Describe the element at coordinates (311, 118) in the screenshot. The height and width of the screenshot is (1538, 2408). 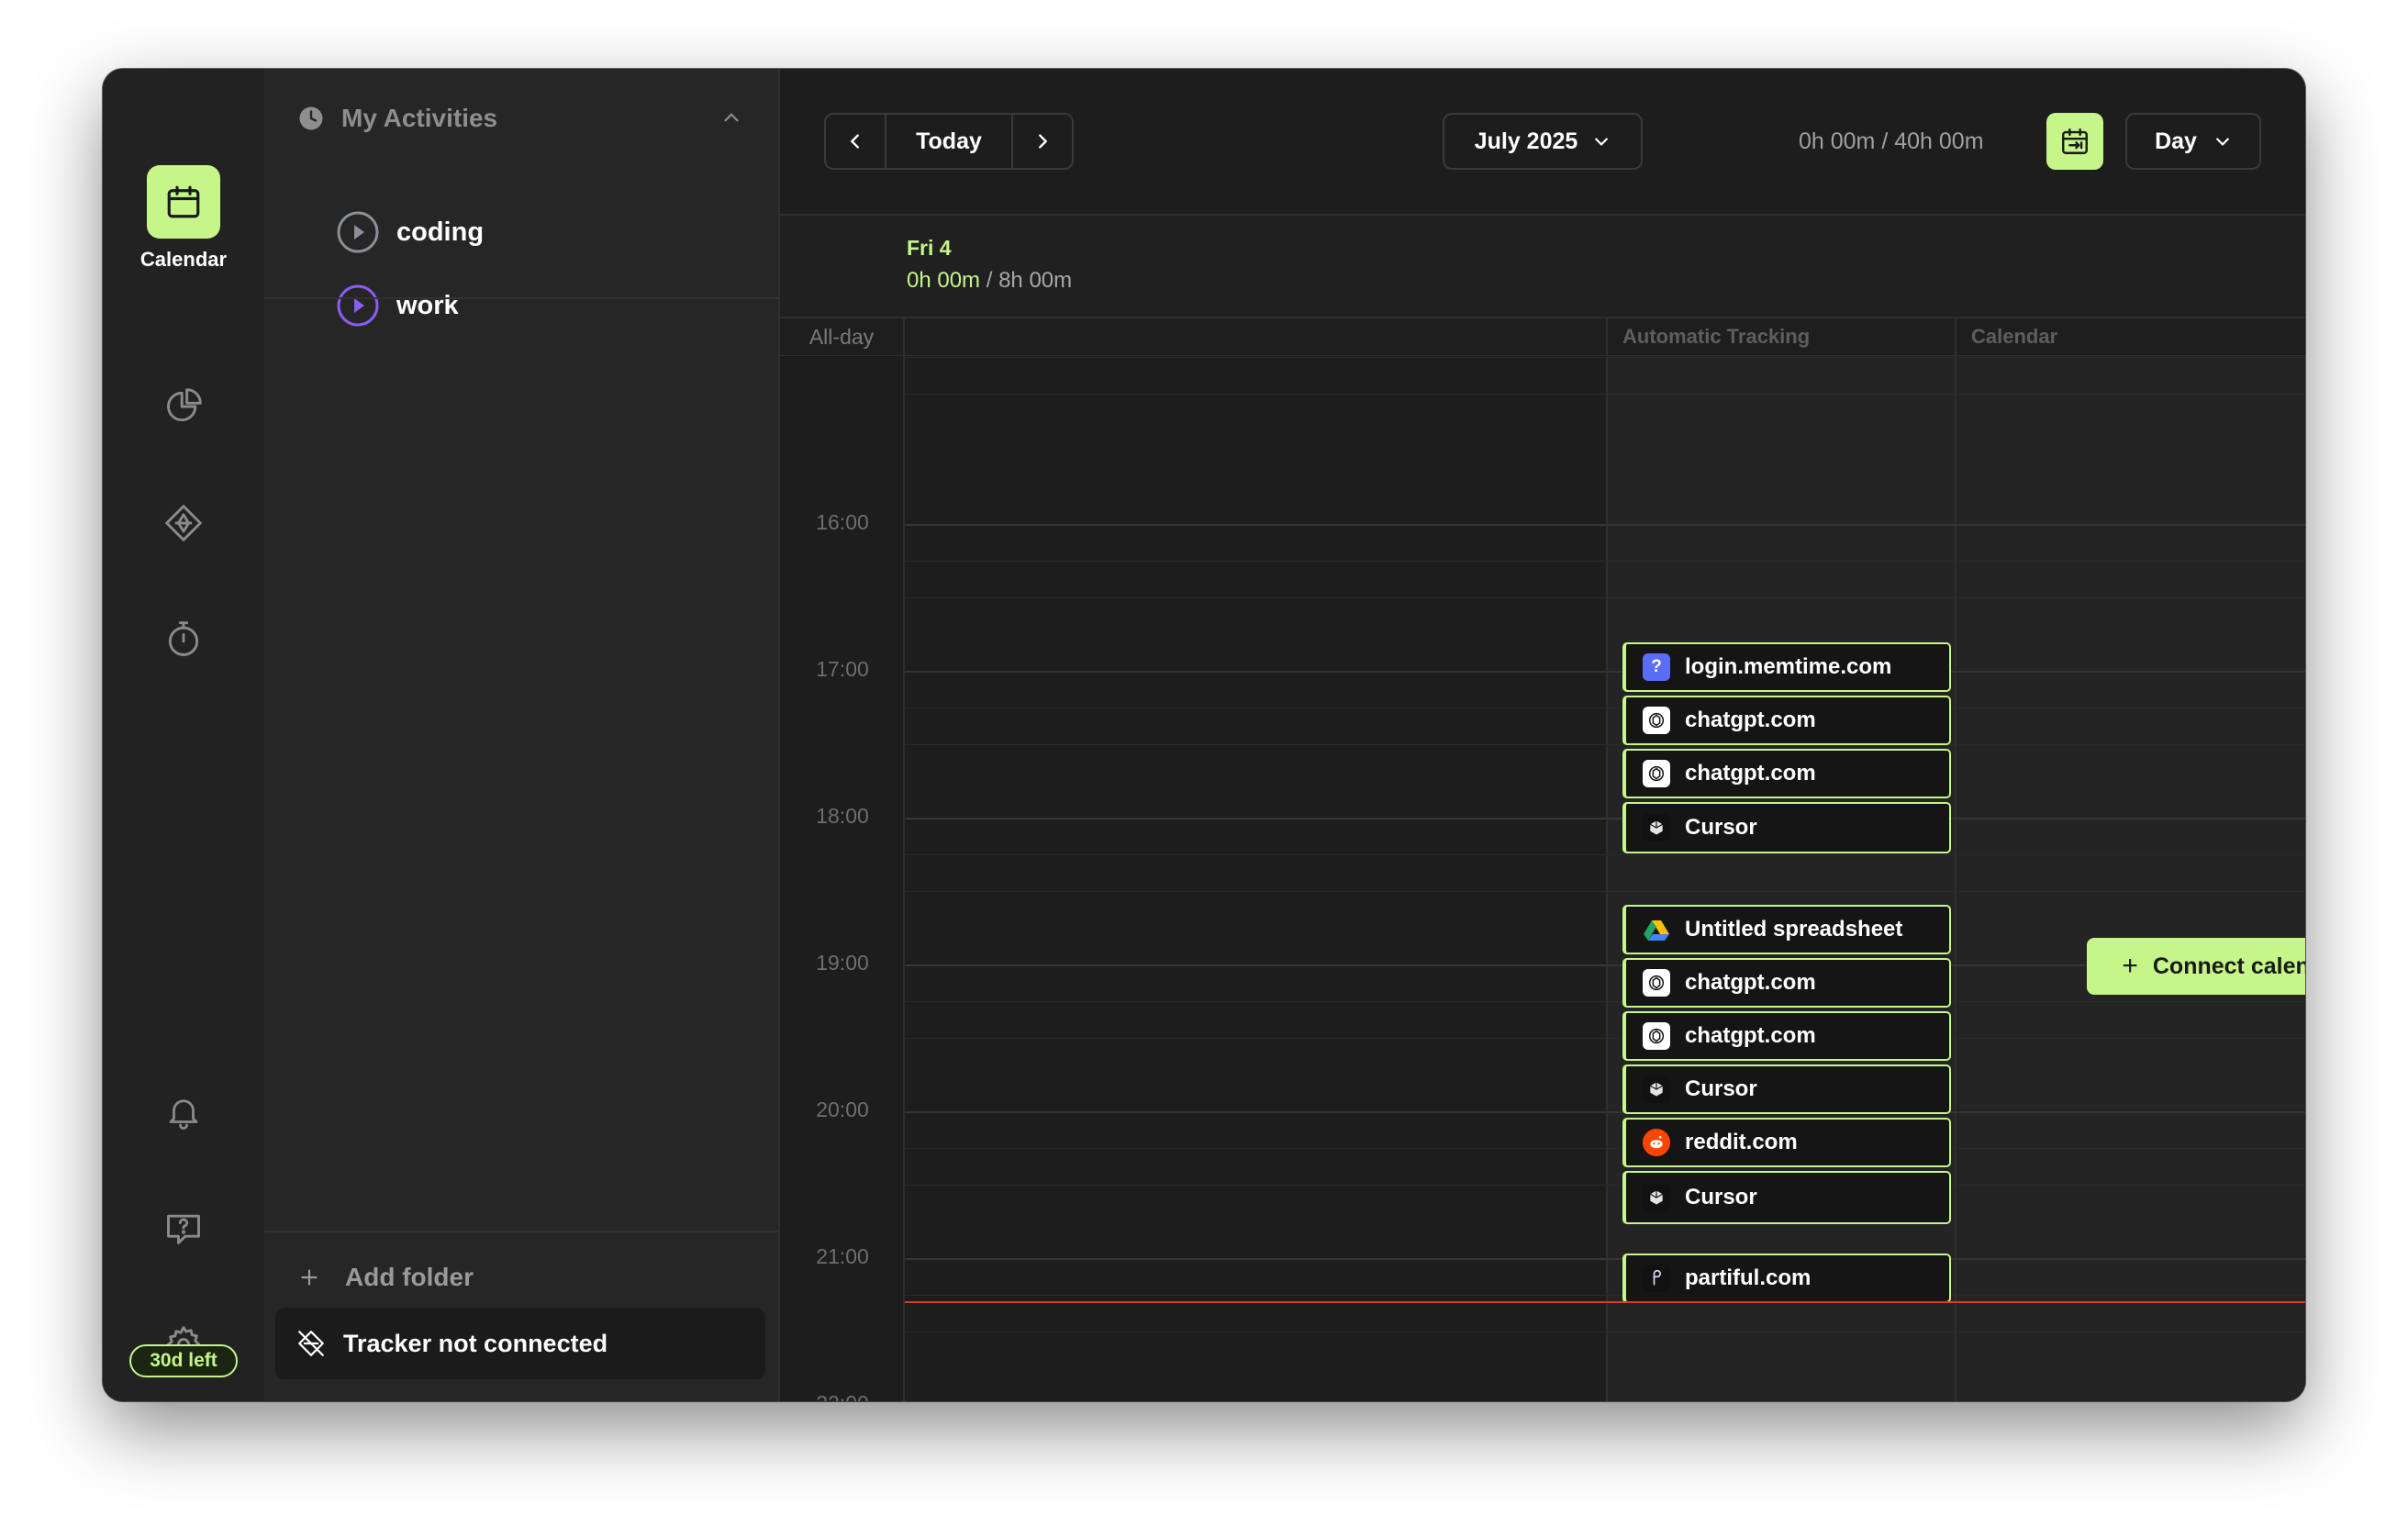
I see `clock-filled-icon` at that location.